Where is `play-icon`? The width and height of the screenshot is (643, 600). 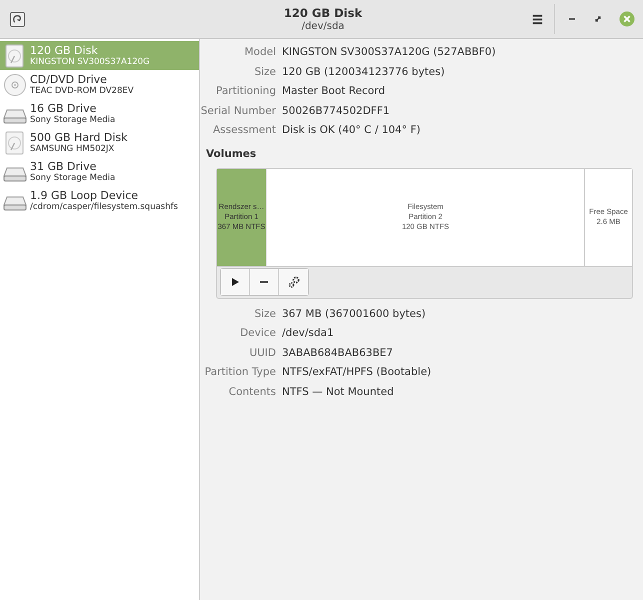
play-icon is located at coordinates (235, 282).